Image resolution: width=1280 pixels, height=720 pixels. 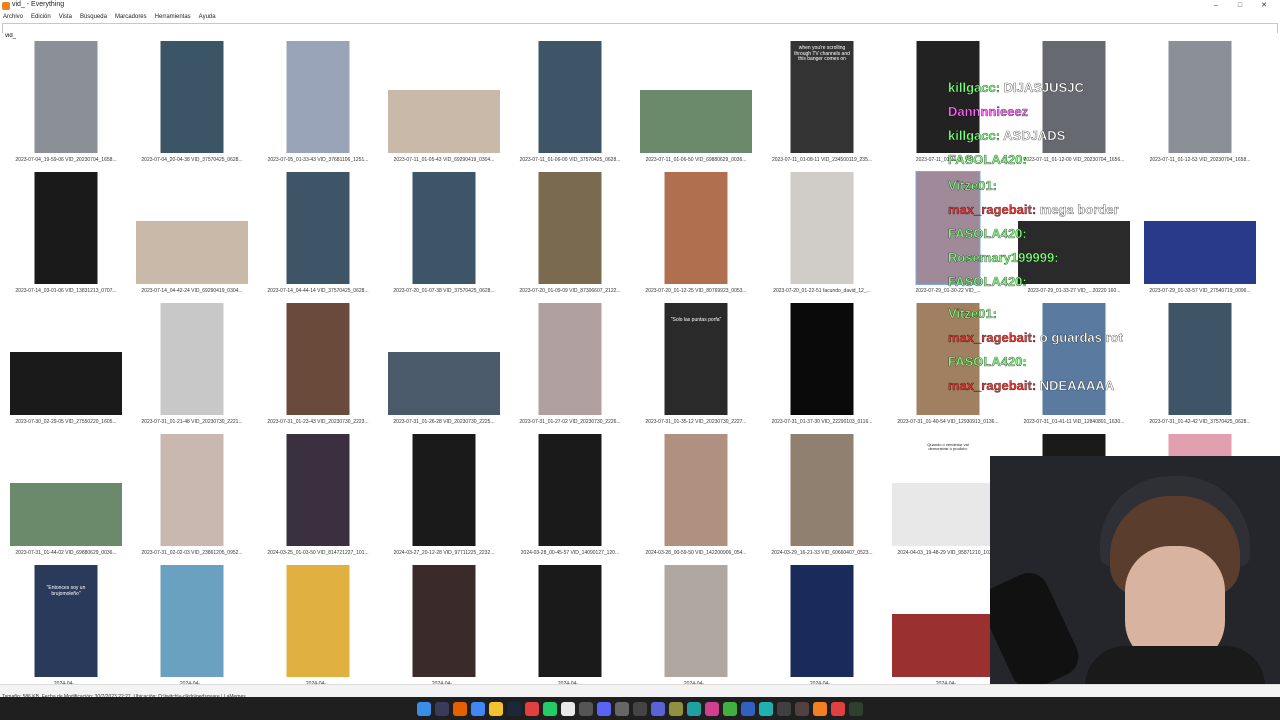 I want to click on menu-ayuda: Ayuda, so click(x=207, y=17).